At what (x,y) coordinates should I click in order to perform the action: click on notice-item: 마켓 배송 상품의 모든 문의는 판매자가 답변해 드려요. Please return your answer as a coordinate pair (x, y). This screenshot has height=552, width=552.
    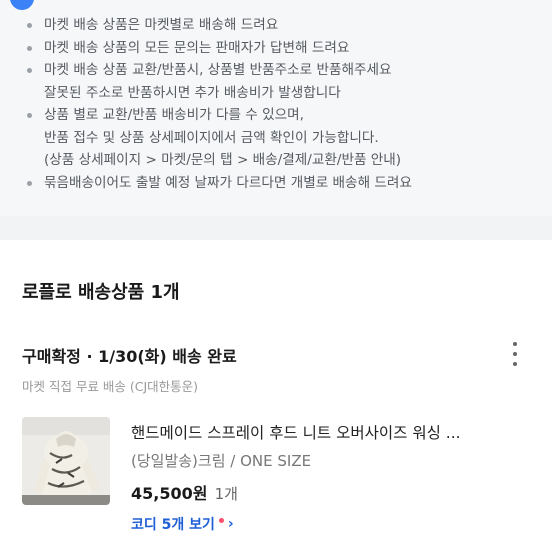
    Looking at the image, I should click on (284, 48).